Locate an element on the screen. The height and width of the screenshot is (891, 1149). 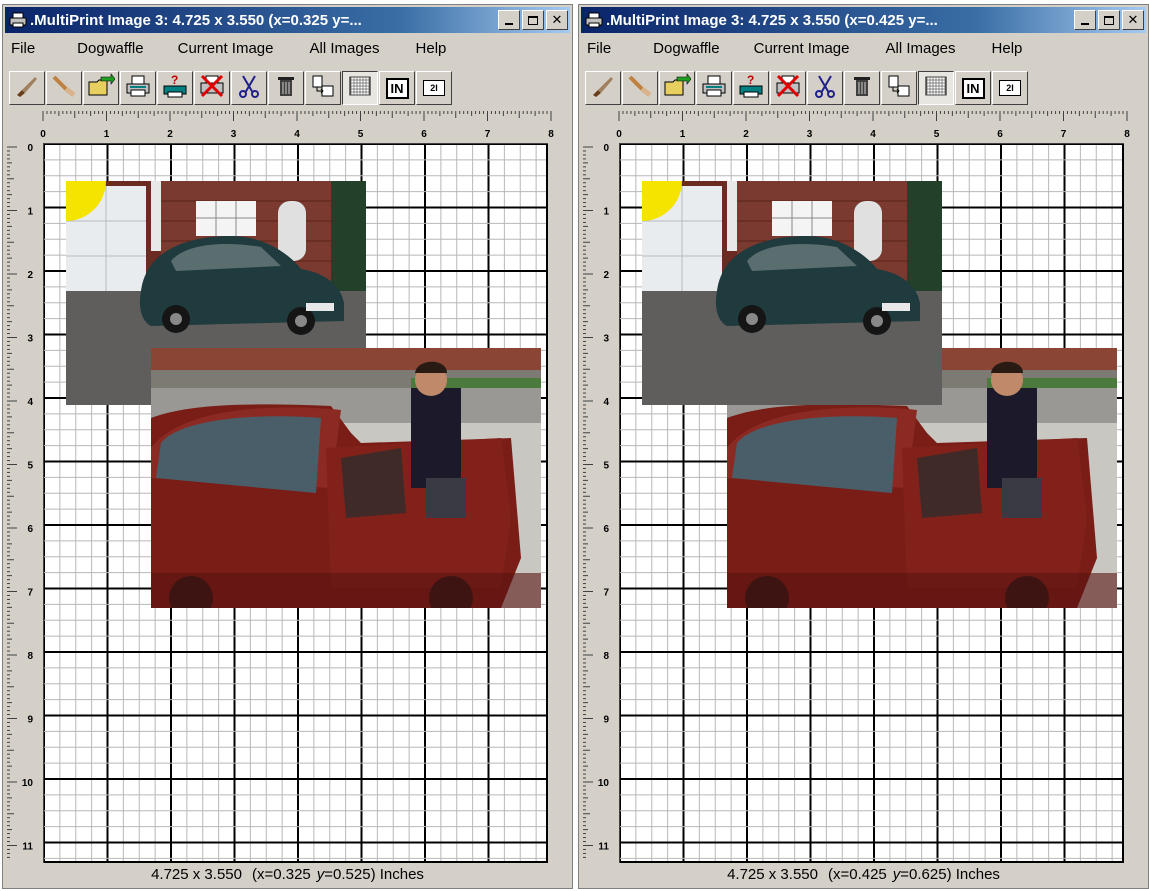
ruler-v-label: 6 is located at coordinates (606, 529).